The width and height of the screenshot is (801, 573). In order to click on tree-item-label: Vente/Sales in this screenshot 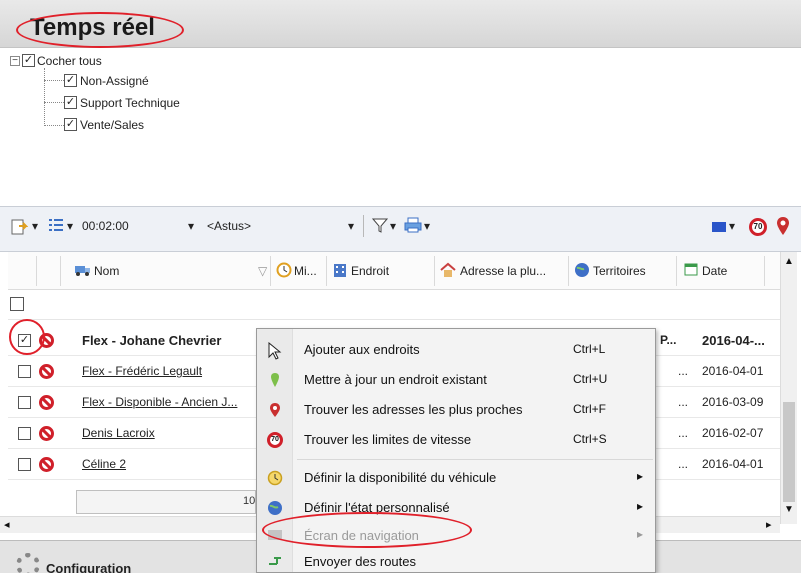, I will do `click(112, 125)`.